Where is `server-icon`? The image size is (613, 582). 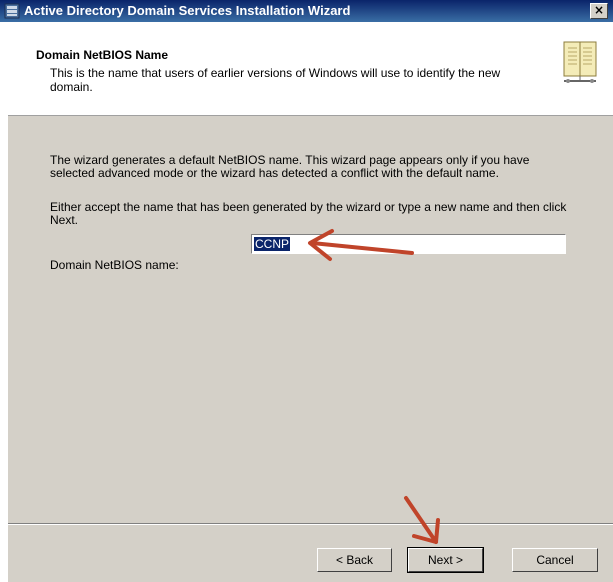 server-icon is located at coordinates (12, 11).